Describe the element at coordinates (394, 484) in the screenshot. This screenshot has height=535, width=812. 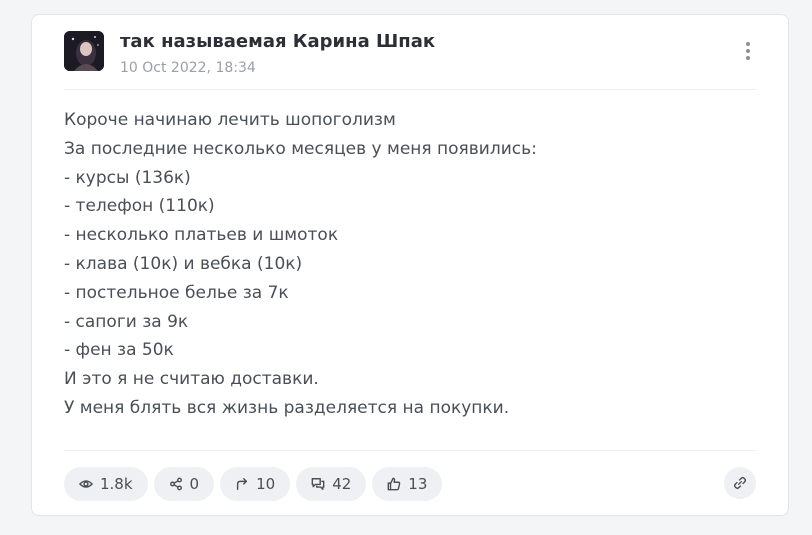
I see `thumbs-up-icon` at that location.